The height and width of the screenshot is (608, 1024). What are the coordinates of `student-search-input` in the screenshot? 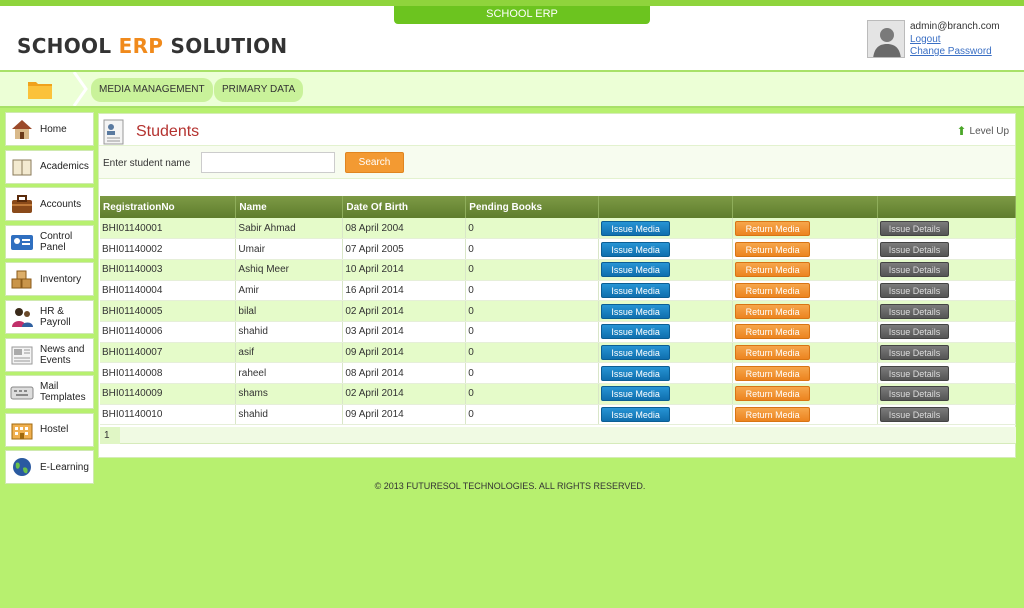 It's located at (268, 162).